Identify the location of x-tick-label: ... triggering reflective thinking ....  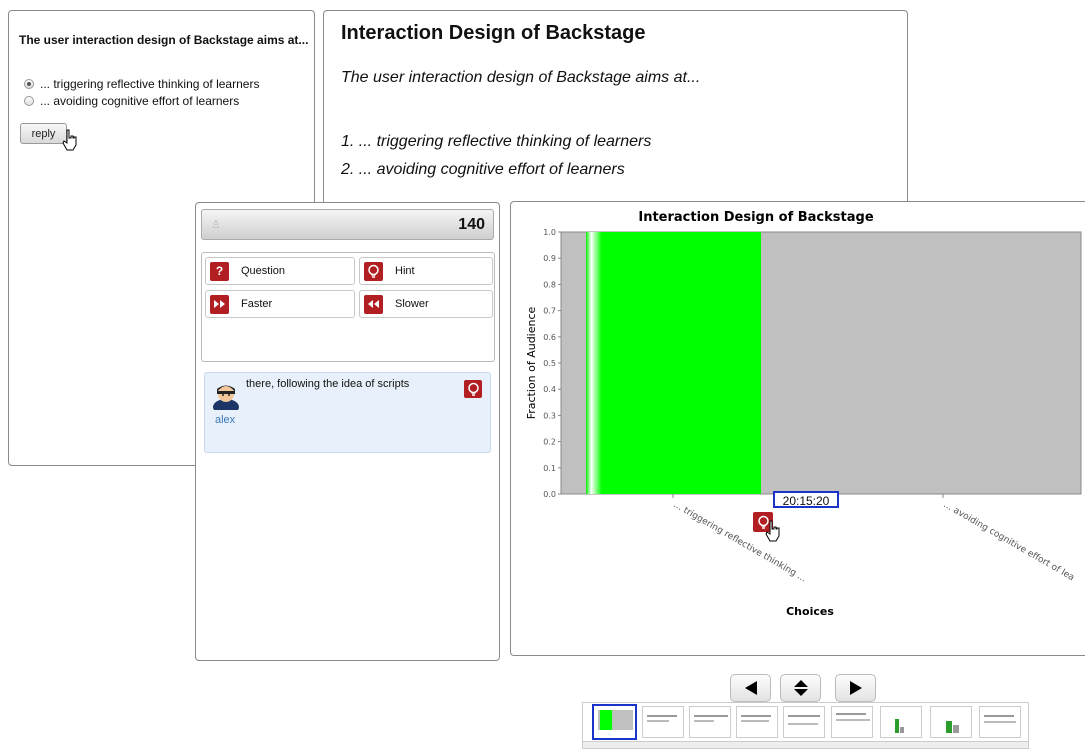
(740, 542).